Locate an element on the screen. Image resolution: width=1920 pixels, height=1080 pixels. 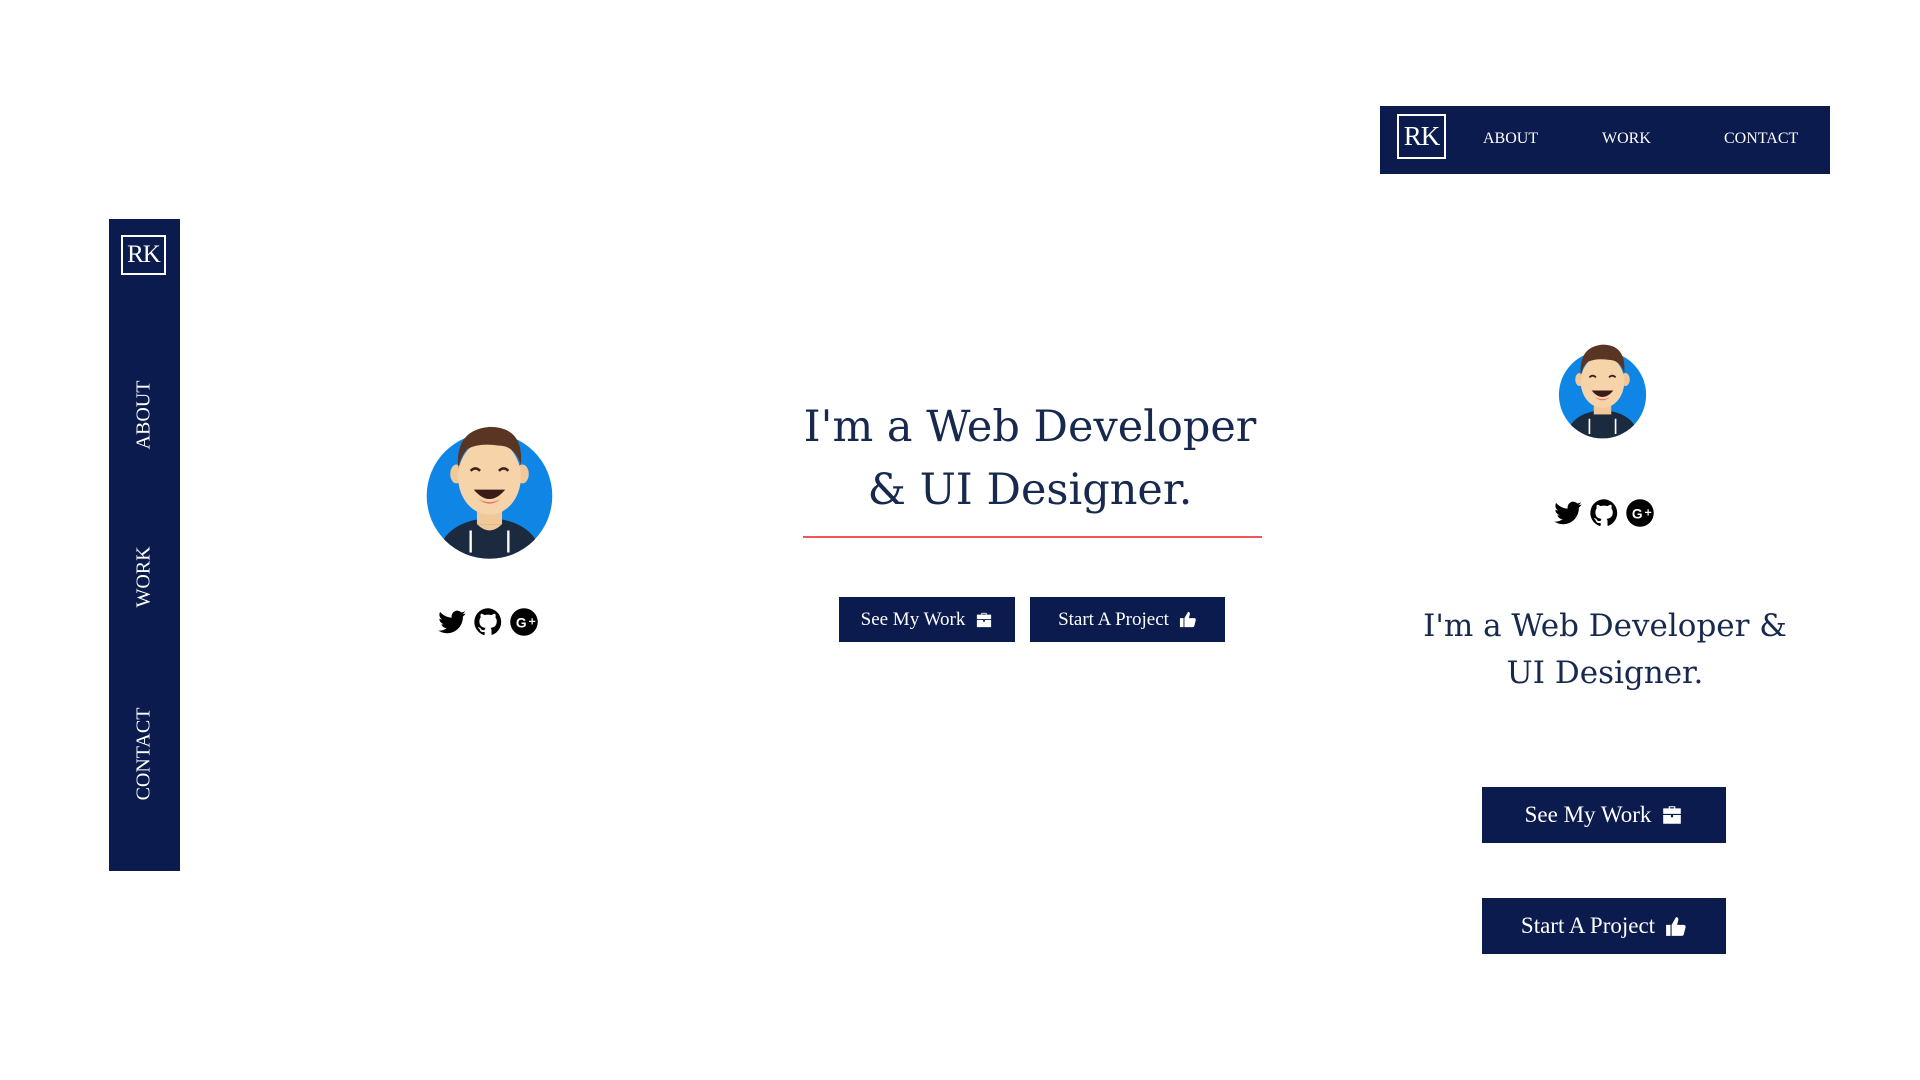
top-navigation: RK ABOUT WORK CONTACT is located at coordinates (1605, 140).